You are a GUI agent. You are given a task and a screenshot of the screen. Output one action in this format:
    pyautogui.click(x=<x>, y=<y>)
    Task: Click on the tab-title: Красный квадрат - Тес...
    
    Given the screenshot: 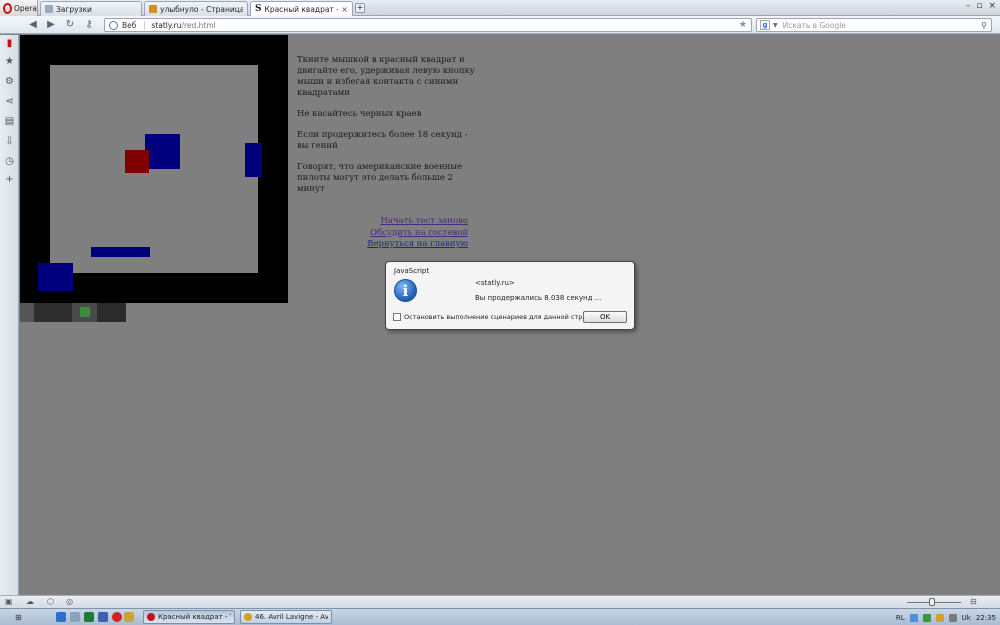 What is the action you would take?
    pyautogui.click(x=301, y=9)
    